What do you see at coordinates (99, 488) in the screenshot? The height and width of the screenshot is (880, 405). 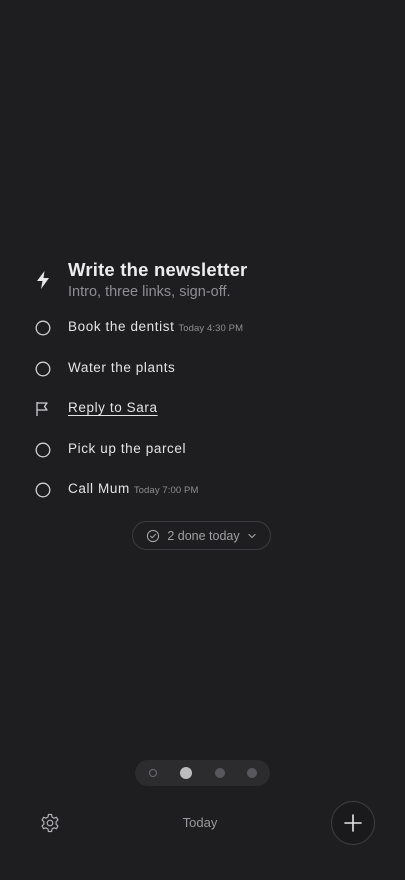 I see `task-title: Call Mum` at bounding box center [99, 488].